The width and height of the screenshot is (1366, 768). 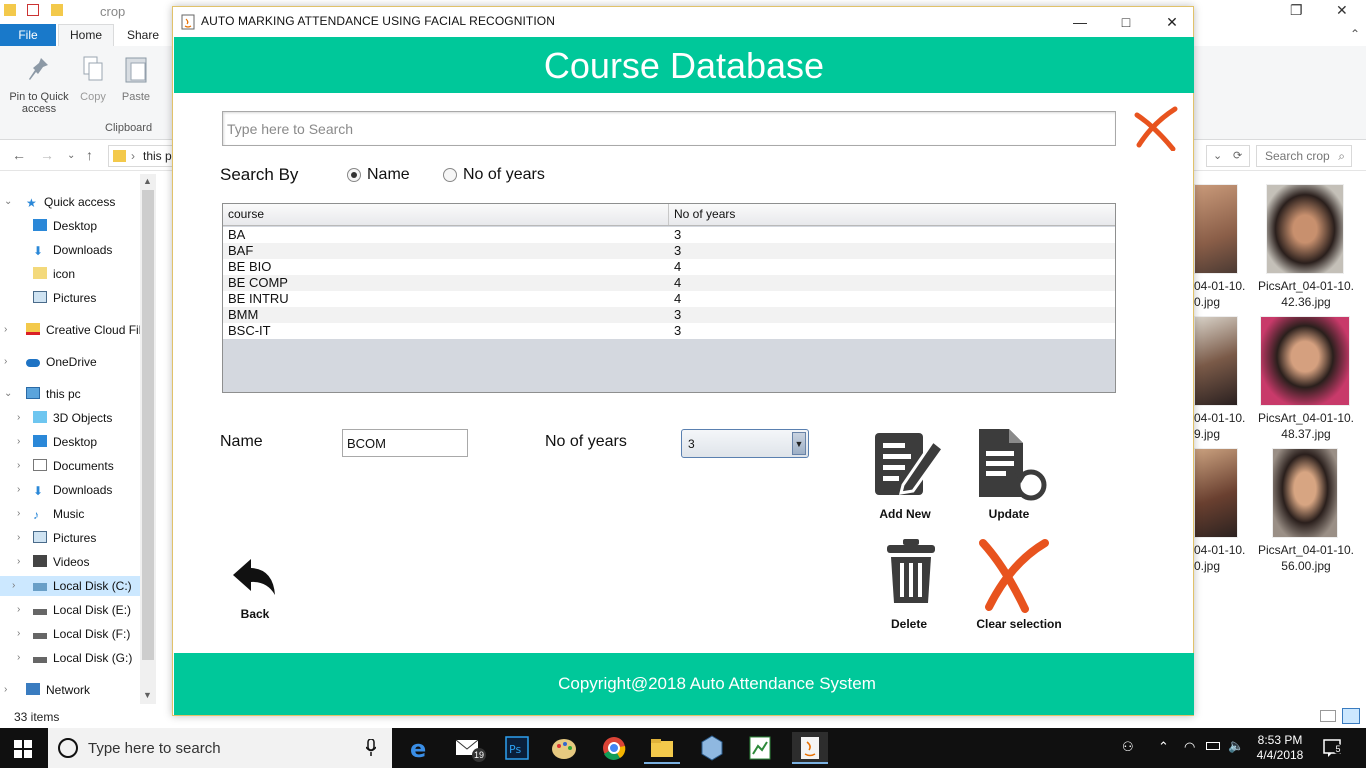 I want to click on back-arrow-icon: ←, so click(x=19, y=155).